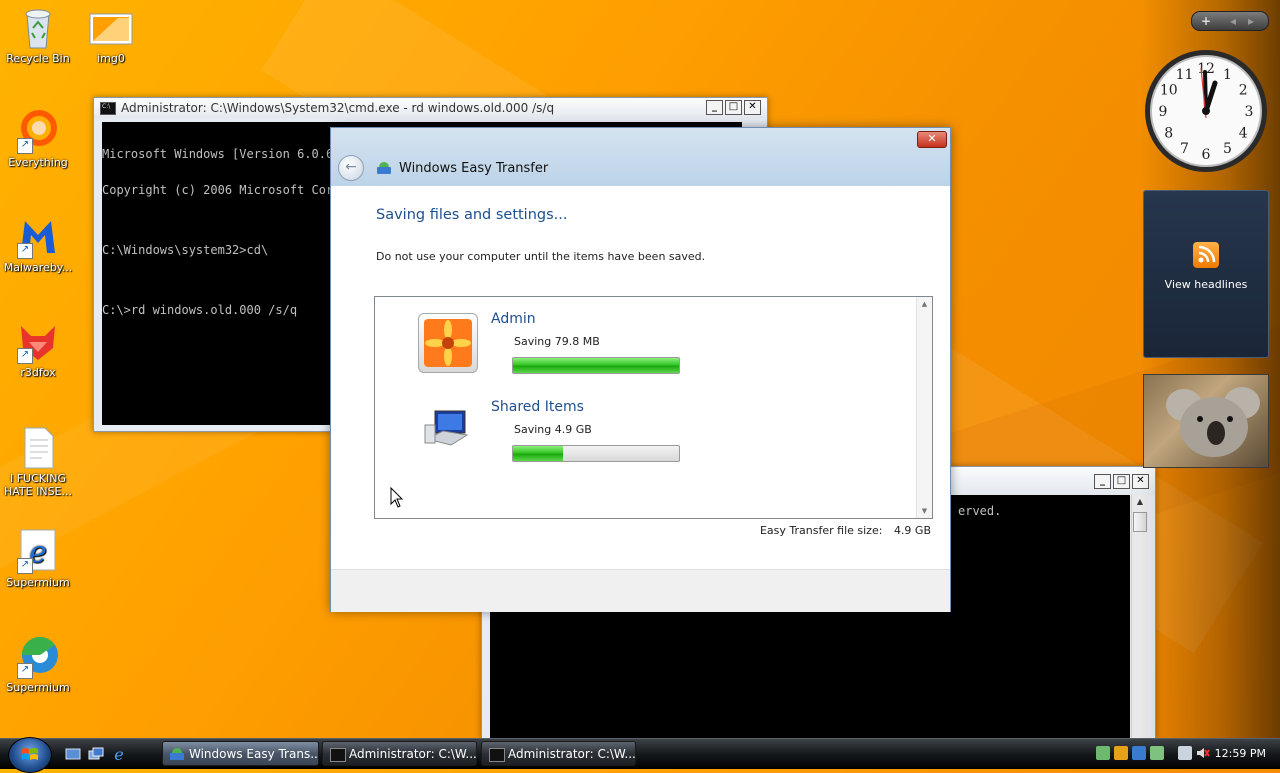  Describe the element at coordinates (1103, 753) in the screenshot. I see `network-icon` at that location.